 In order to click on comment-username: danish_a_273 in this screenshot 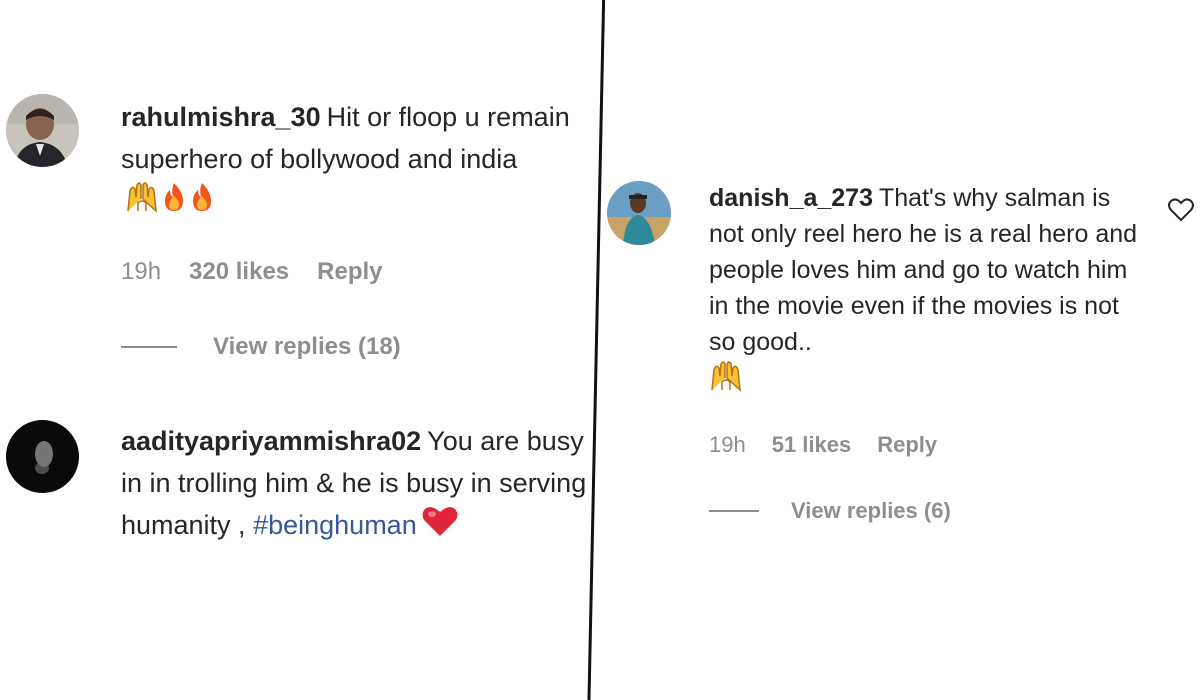, I will do `click(791, 198)`.